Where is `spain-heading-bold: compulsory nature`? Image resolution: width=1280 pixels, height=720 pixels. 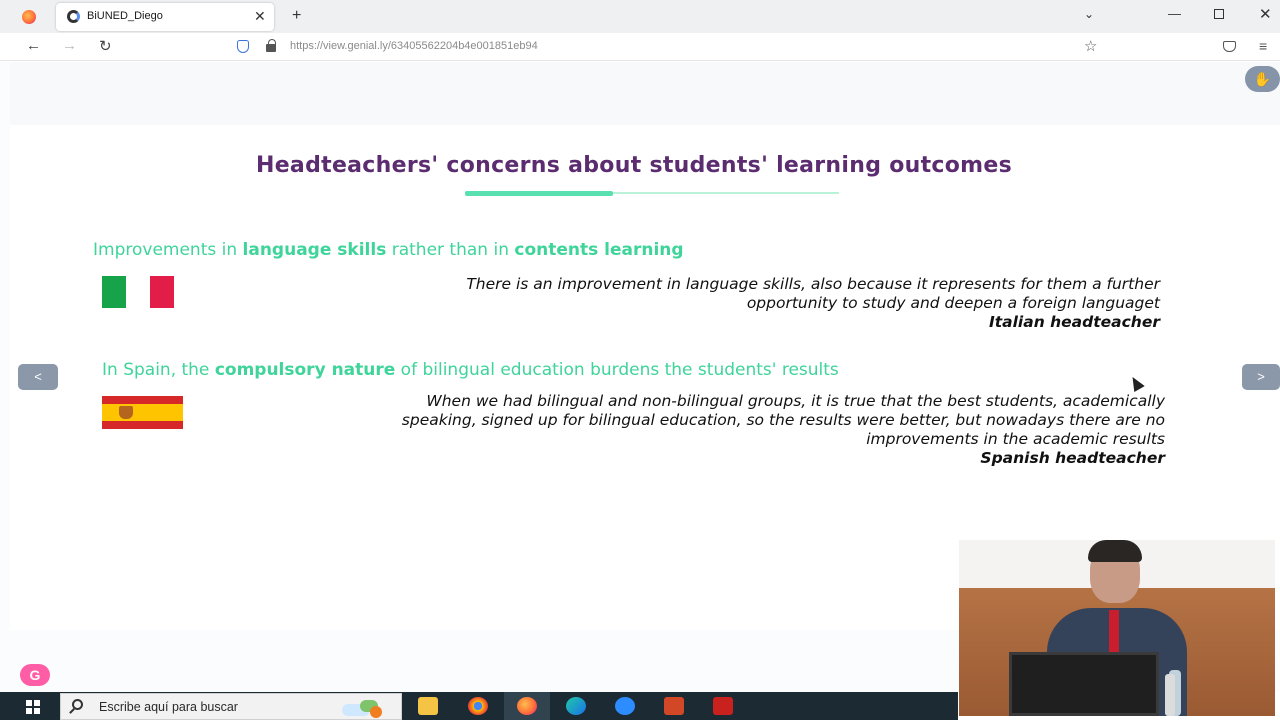
spain-heading-bold: compulsory nature is located at coordinates (305, 370).